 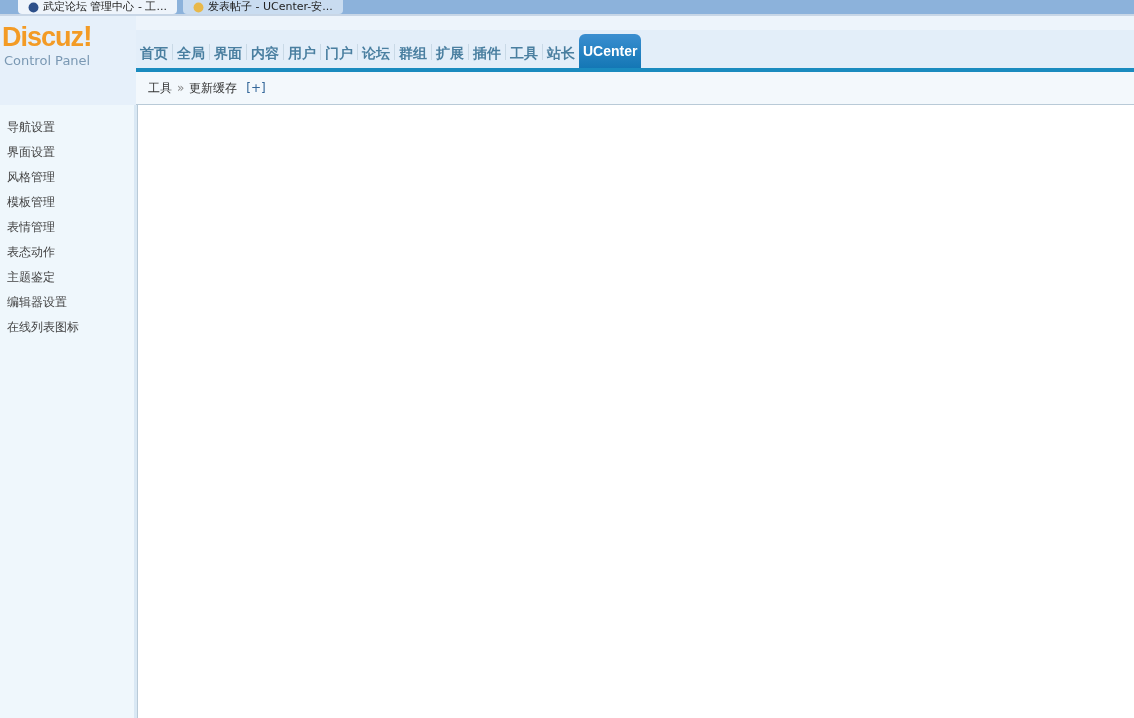 I want to click on breadcrumb-current: 更新缓存, so click(x=213, y=88).